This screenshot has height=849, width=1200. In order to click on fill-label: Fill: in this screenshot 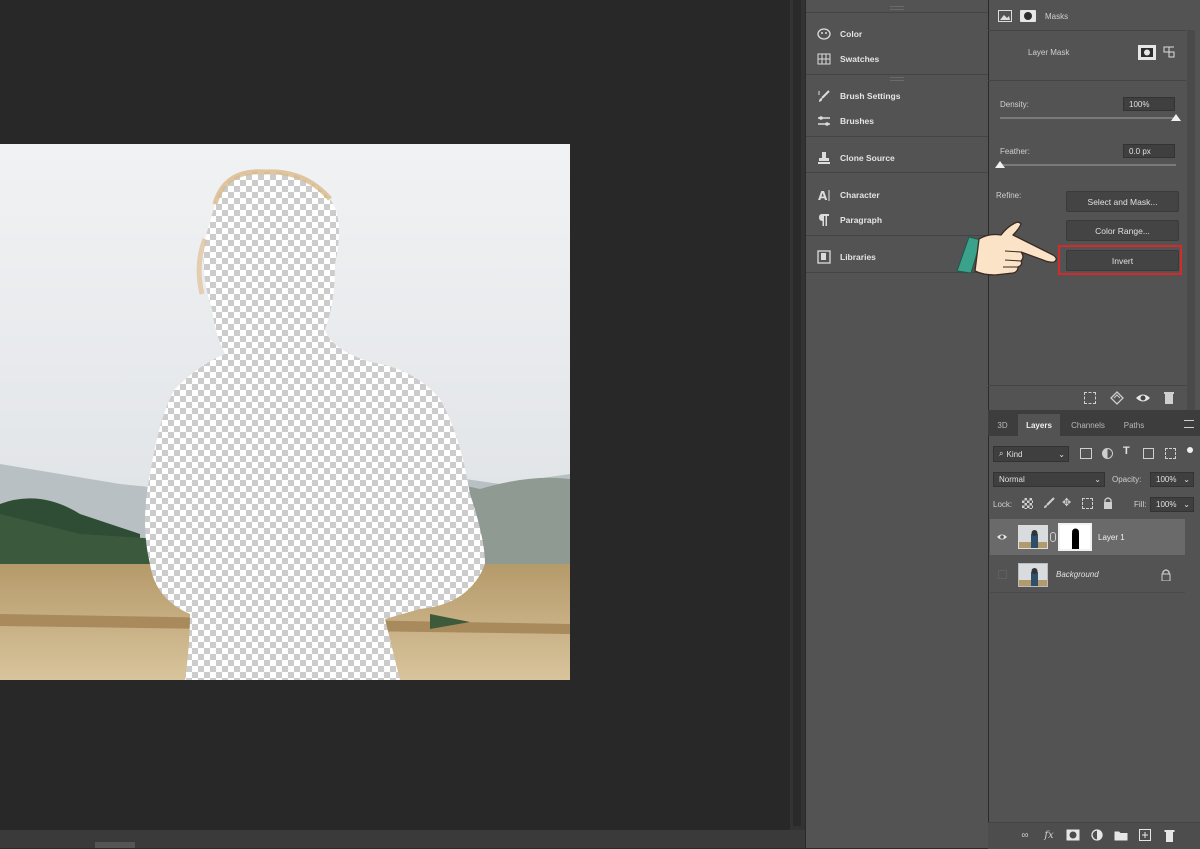, I will do `click(1140, 504)`.